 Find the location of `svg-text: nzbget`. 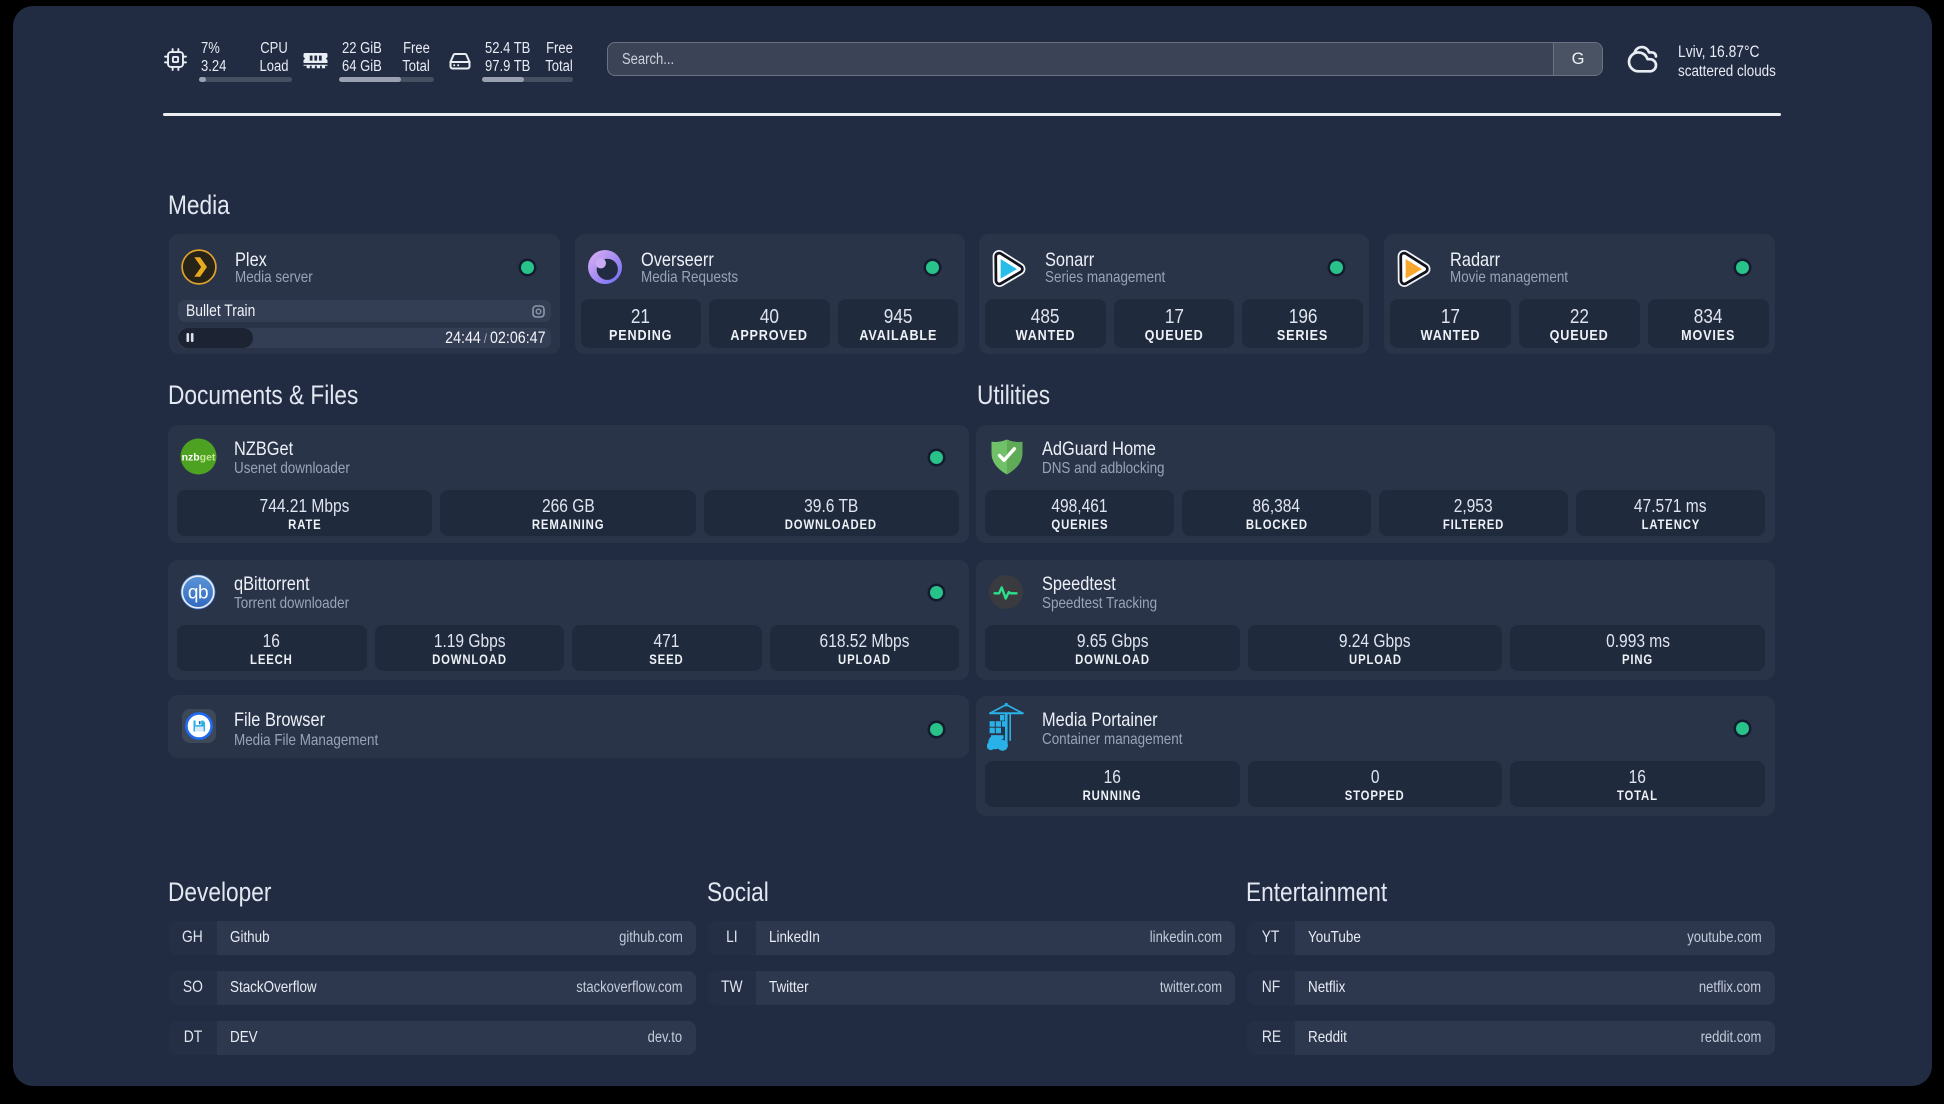

svg-text: nzbget is located at coordinates (199, 457).